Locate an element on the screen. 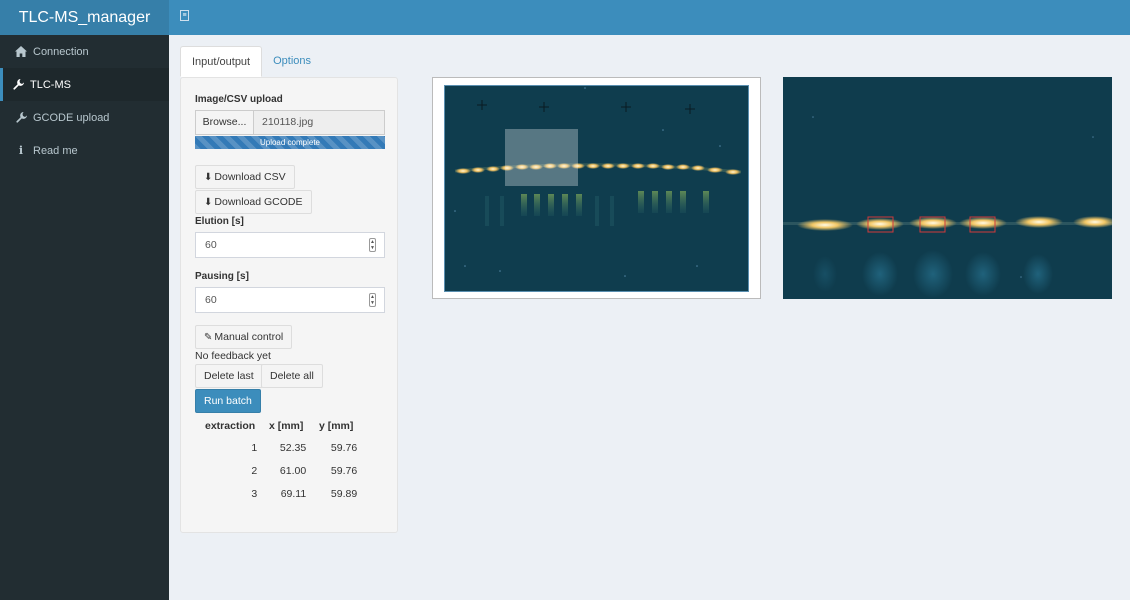 Image resolution: width=1130 pixels, height=600 pixels. tlc-plate-image is located at coordinates (596, 188).